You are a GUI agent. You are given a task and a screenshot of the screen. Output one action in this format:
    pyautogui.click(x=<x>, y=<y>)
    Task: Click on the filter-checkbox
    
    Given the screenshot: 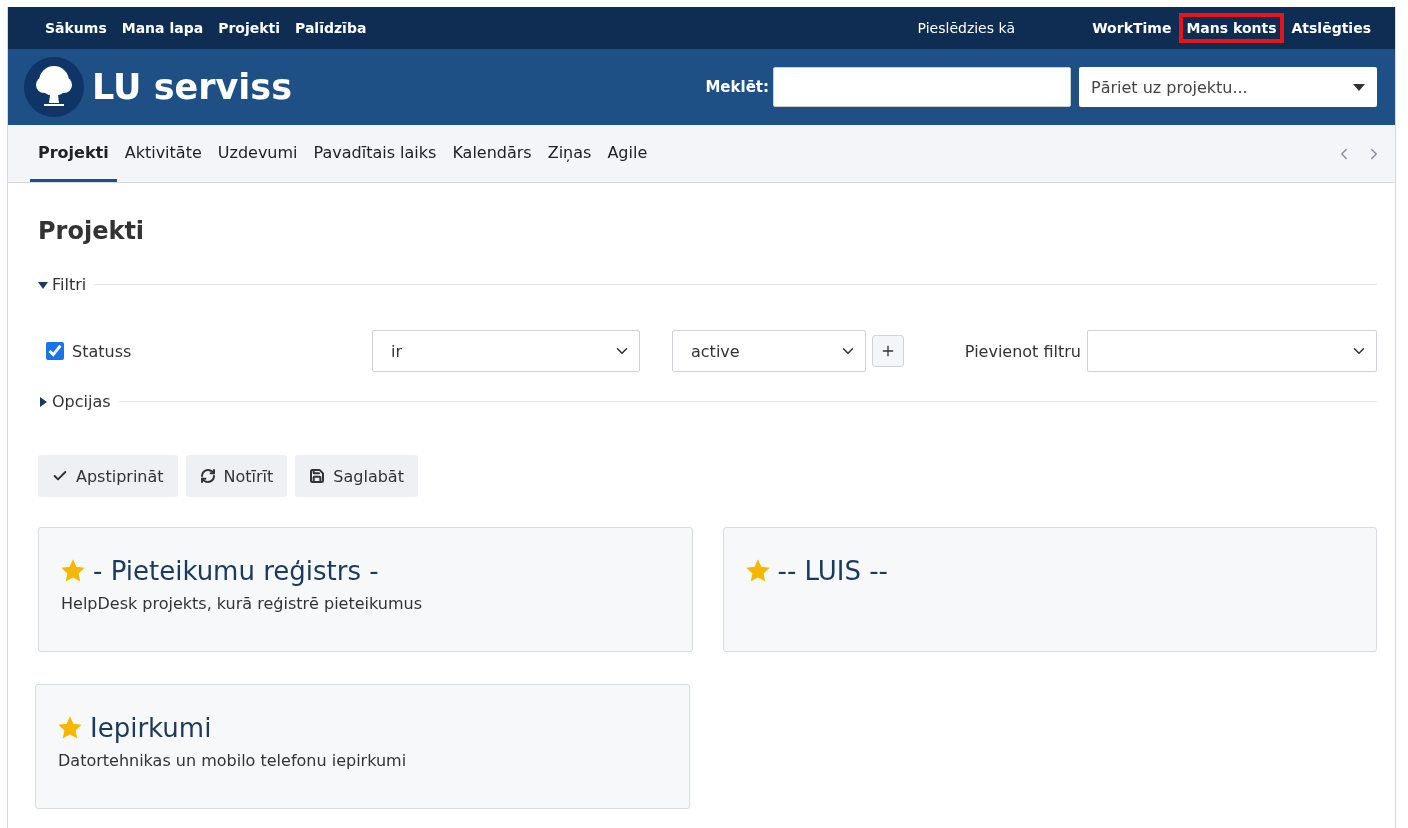 What is the action you would take?
    pyautogui.click(x=55, y=351)
    